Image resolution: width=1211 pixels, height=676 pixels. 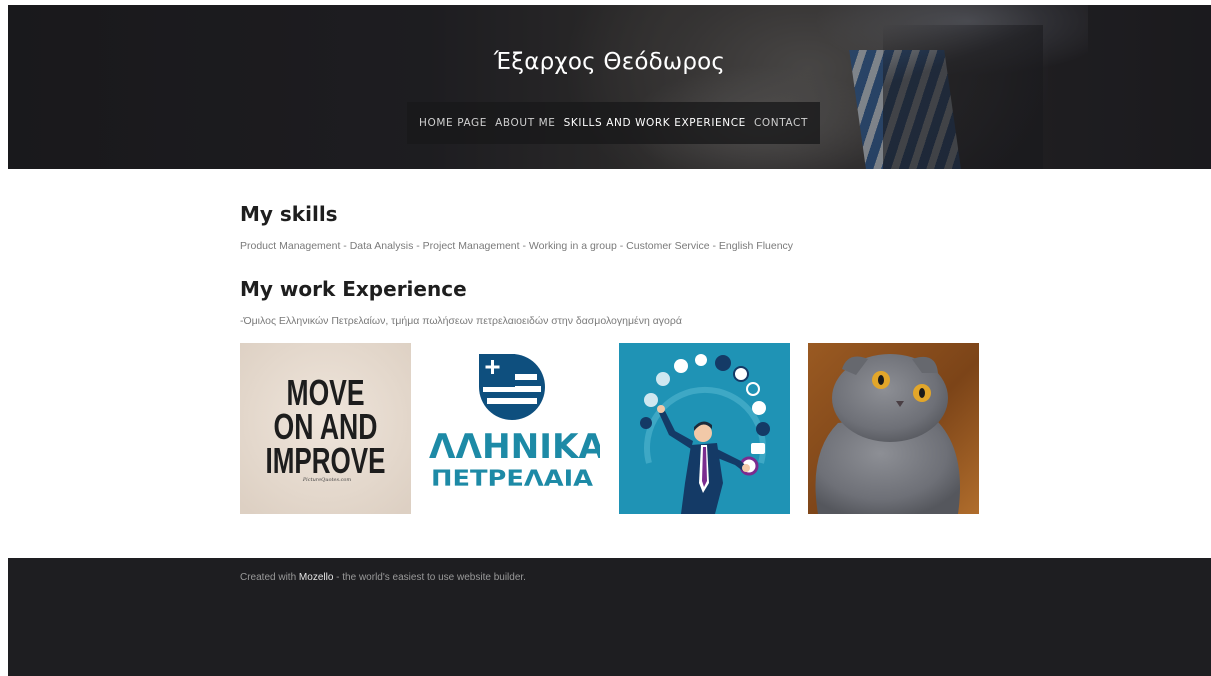 What do you see at coordinates (646, 423) in the screenshot?
I see `lock-icon` at bounding box center [646, 423].